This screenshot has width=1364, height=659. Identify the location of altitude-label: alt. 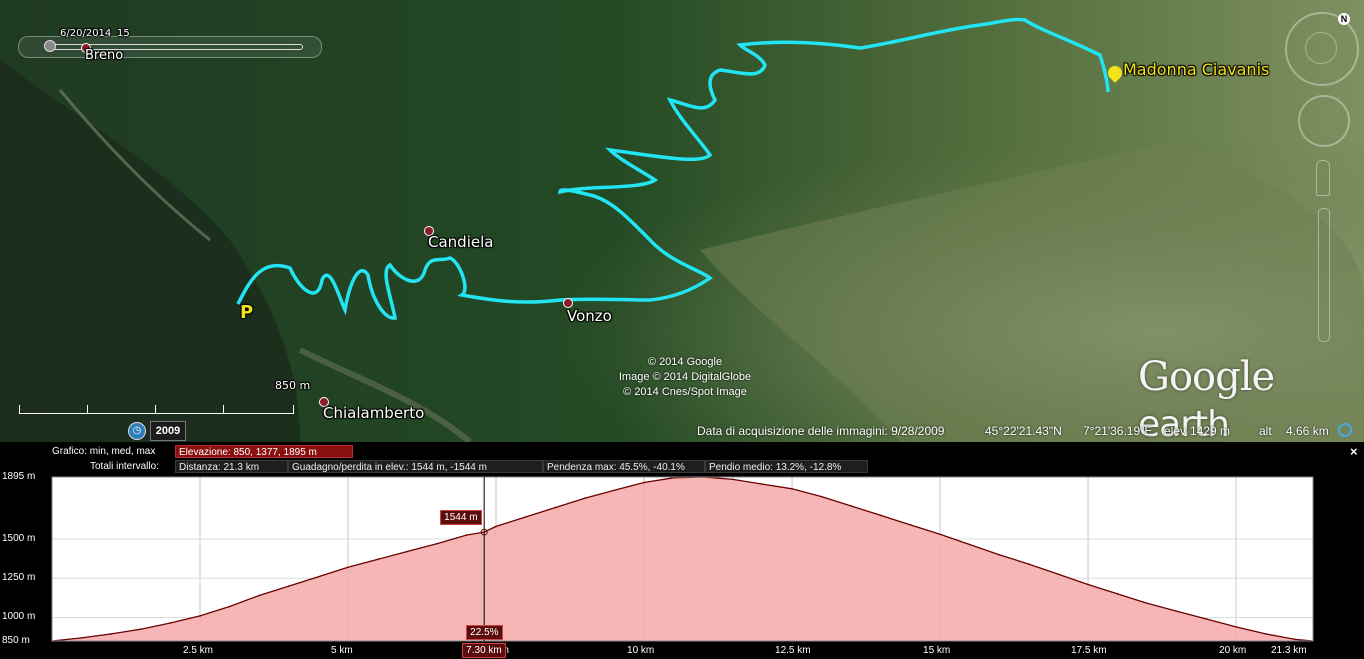
(1265, 431).